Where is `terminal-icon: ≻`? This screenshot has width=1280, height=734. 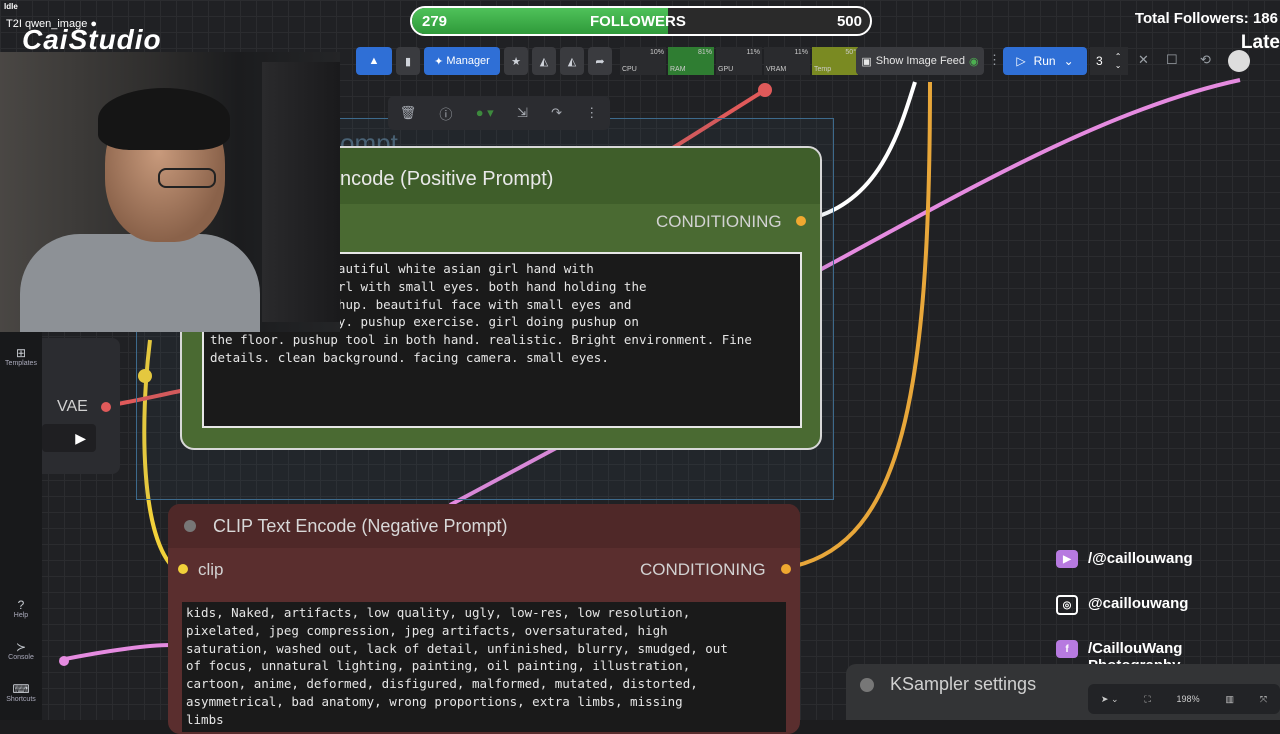
terminal-icon: ≻ is located at coordinates (21, 647).